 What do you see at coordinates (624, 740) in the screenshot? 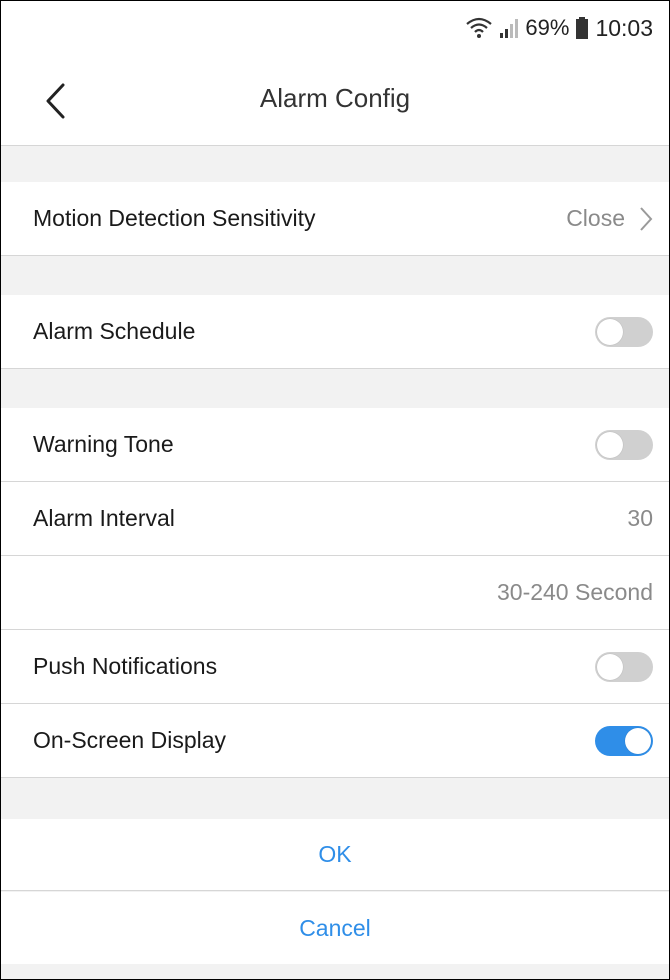
I see `on-screen-display-toggle` at bounding box center [624, 740].